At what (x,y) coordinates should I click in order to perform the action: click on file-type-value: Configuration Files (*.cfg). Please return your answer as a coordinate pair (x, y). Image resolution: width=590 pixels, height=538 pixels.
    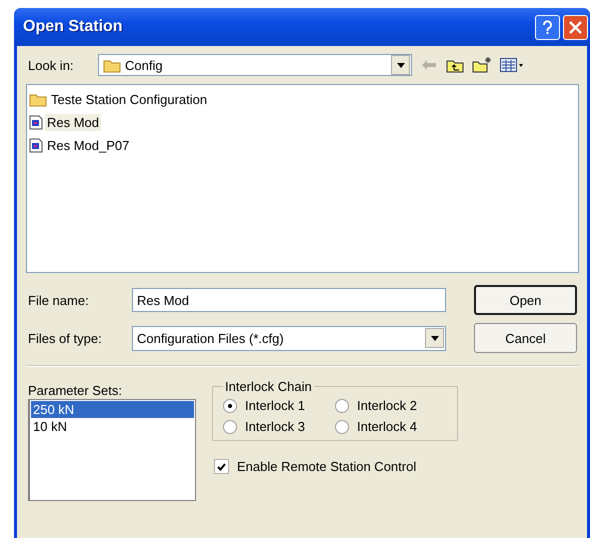
    Looking at the image, I should click on (210, 338).